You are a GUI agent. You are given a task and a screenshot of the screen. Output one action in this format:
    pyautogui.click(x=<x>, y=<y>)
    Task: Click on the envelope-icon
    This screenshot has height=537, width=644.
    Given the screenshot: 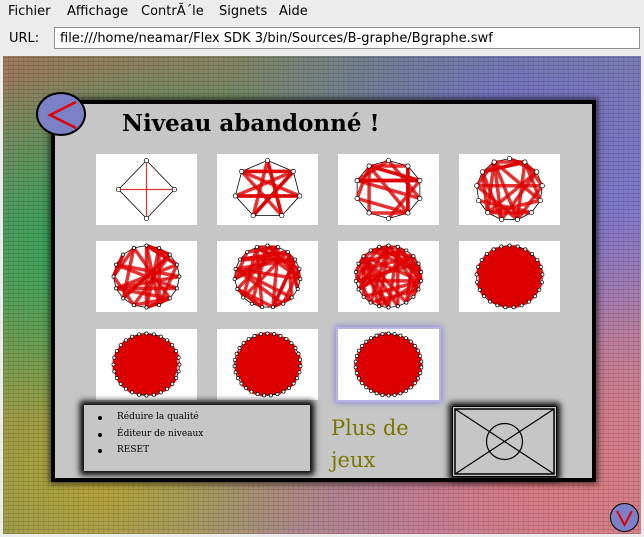 What is the action you would take?
    pyautogui.click(x=504, y=441)
    